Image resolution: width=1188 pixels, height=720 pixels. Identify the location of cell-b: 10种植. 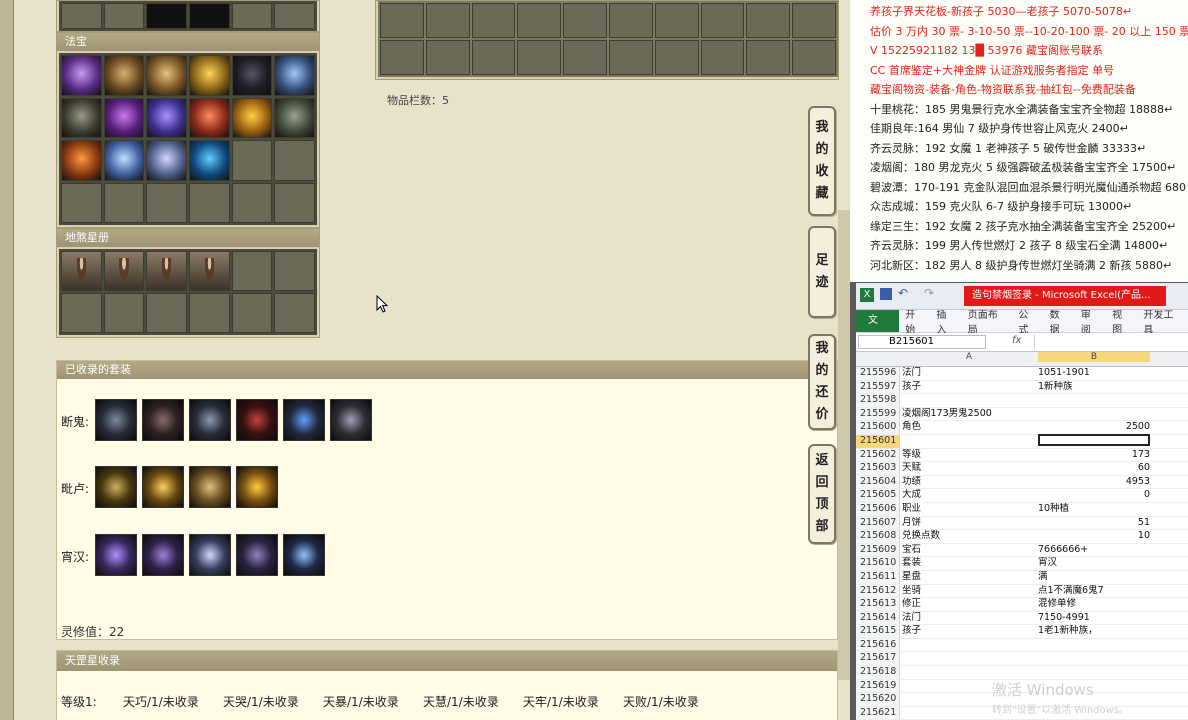
(1094, 509).